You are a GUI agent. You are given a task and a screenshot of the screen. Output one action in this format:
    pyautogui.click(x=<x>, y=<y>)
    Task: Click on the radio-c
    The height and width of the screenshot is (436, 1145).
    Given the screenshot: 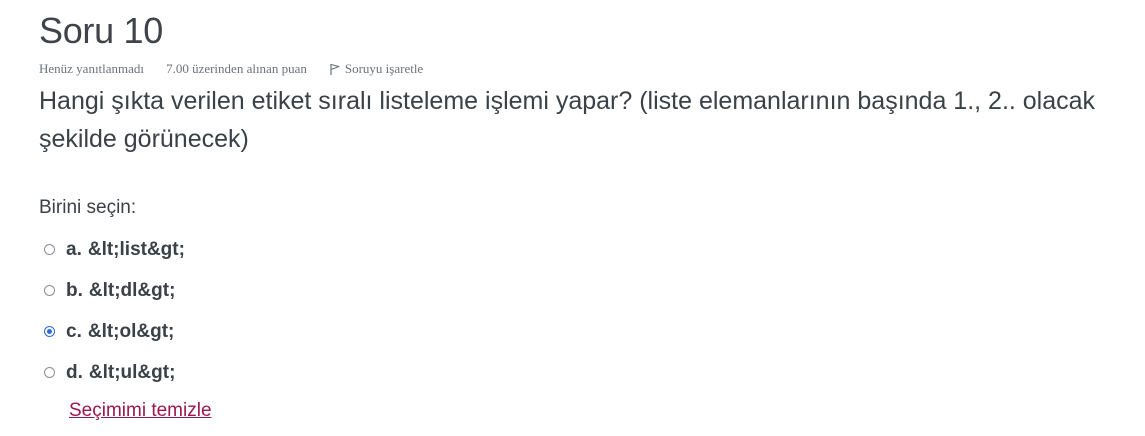 What is the action you would take?
    pyautogui.click(x=49, y=331)
    